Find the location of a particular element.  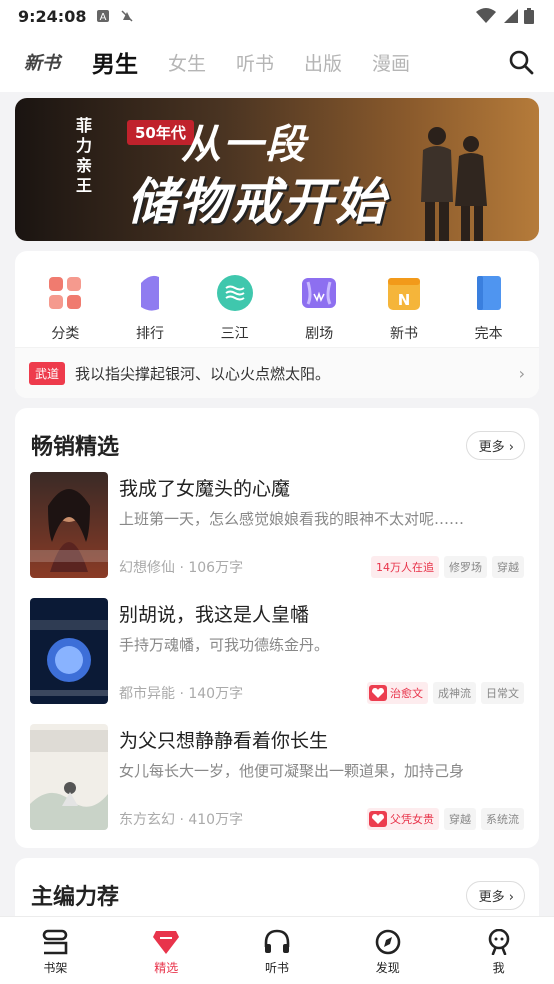

category-theater: 剧场 is located at coordinates (319, 308).